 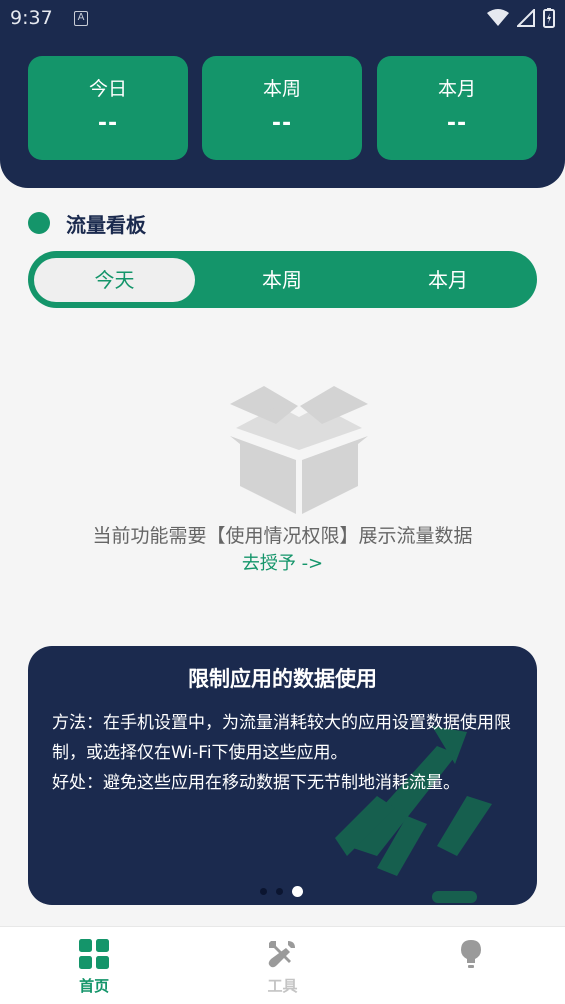 What do you see at coordinates (299, 450) in the screenshot?
I see `empty-box-icon` at bounding box center [299, 450].